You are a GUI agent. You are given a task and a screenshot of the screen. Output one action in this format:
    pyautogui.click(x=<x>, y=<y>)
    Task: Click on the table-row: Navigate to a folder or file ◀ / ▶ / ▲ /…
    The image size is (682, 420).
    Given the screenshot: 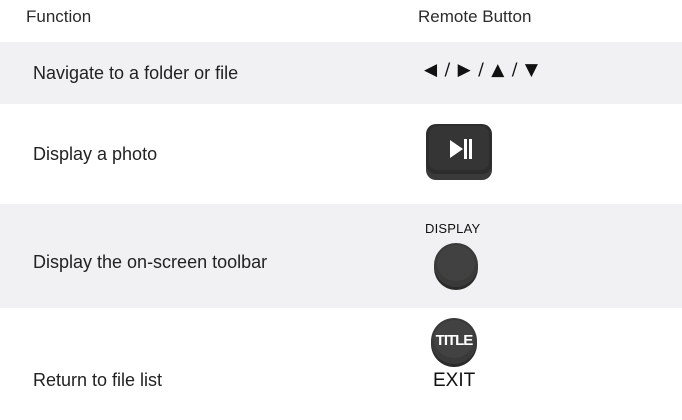 What is the action you would take?
    pyautogui.click(x=341, y=73)
    